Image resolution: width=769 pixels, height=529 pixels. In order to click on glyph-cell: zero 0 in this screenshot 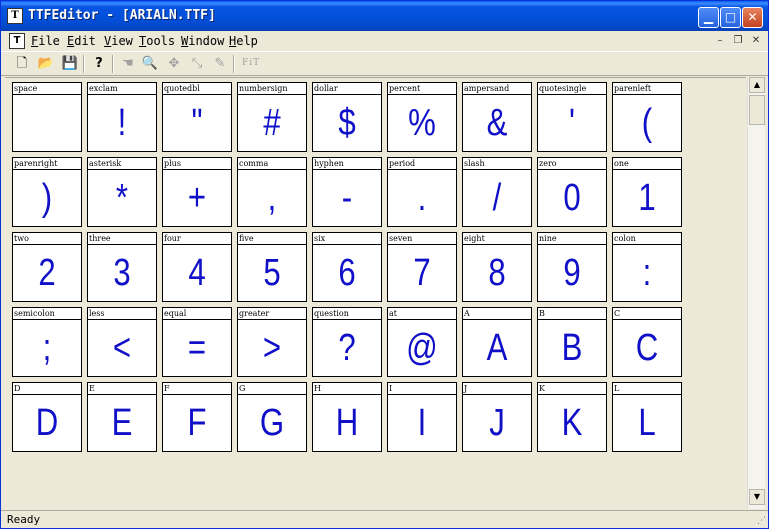, I will do `click(572, 192)`.